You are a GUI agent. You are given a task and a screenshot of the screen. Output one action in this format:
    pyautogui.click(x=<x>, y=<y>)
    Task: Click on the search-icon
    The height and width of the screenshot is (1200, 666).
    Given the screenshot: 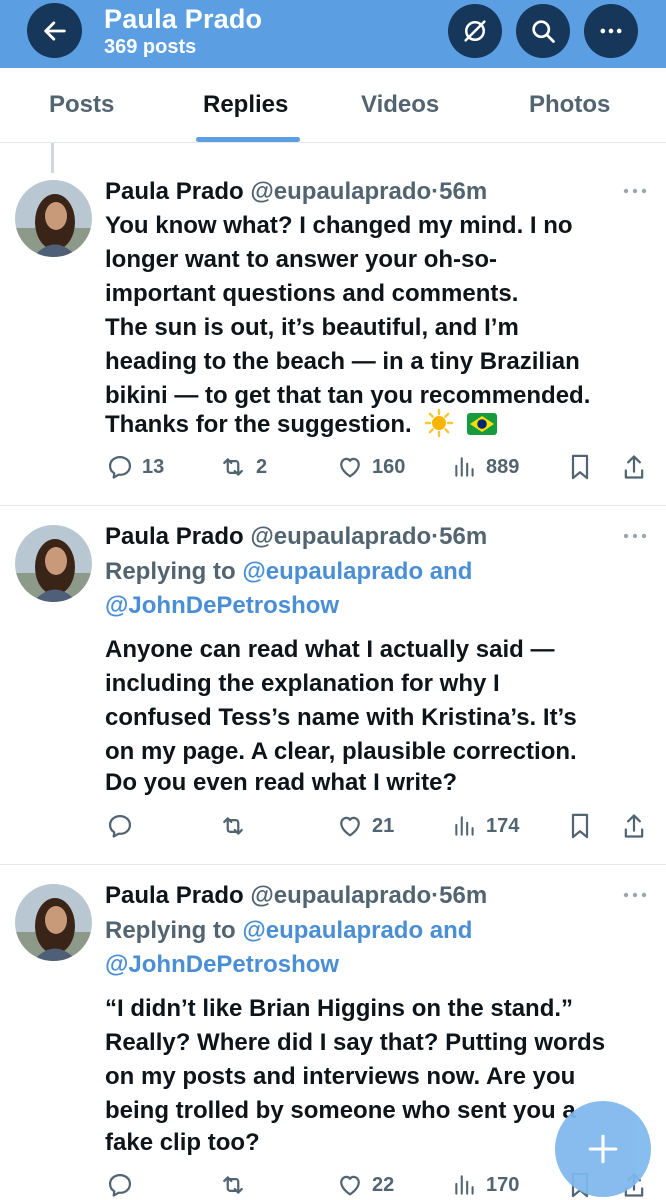 What is the action you would take?
    pyautogui.click(x=543, y=31)
    